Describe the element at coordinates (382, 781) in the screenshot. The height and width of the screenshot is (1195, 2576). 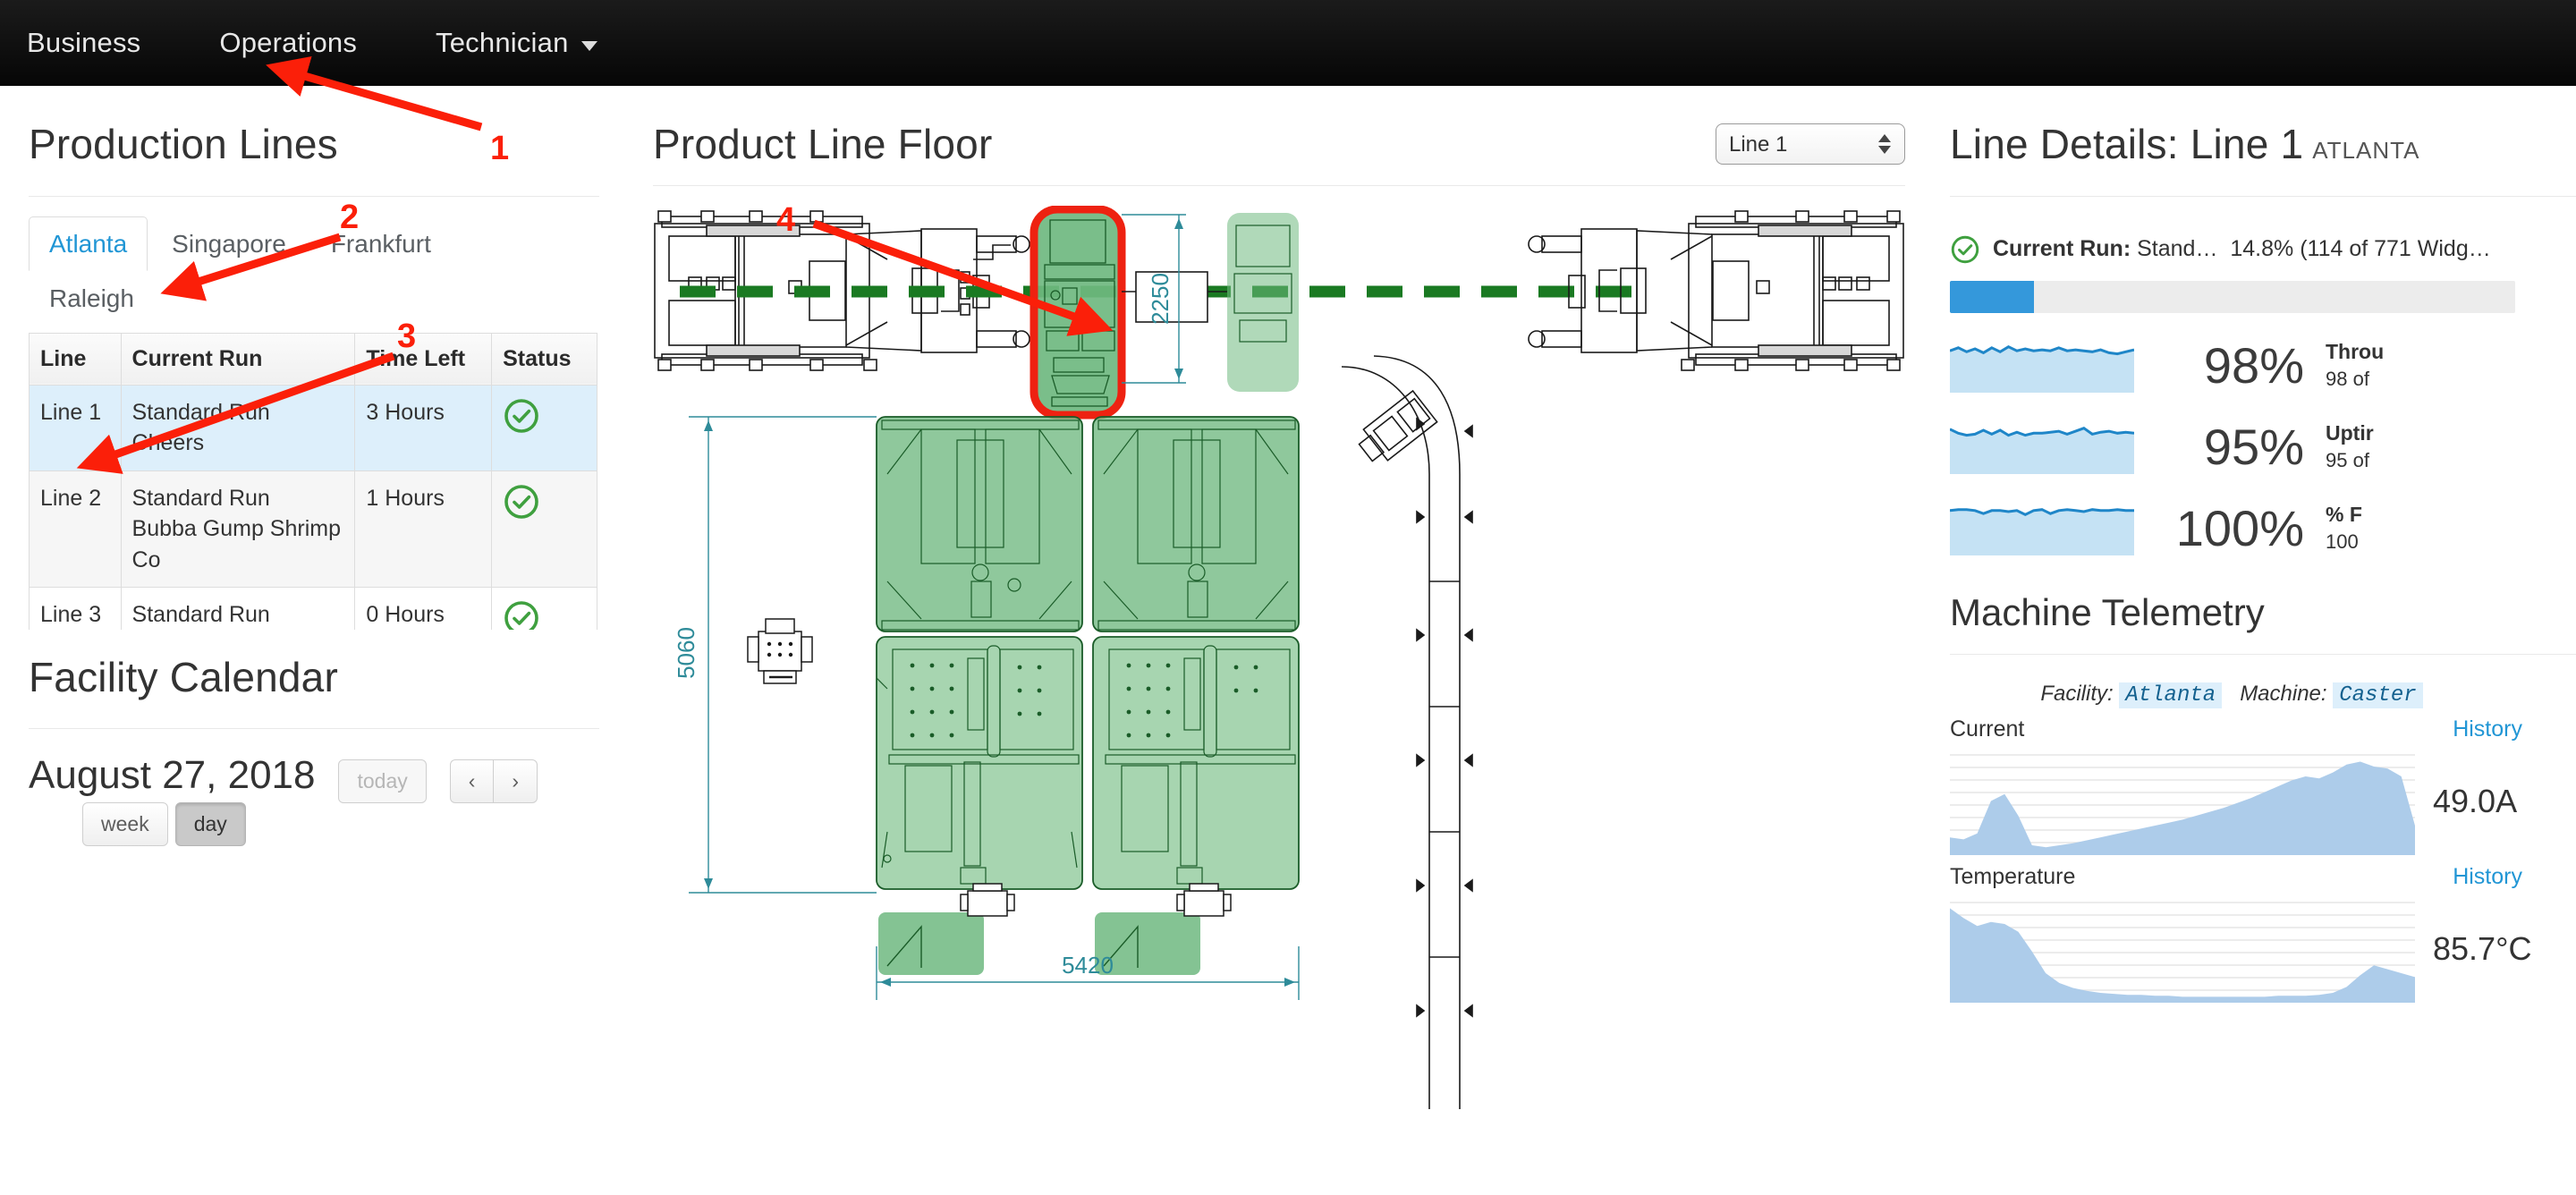
I see `calendar-today-button: today` at that location.